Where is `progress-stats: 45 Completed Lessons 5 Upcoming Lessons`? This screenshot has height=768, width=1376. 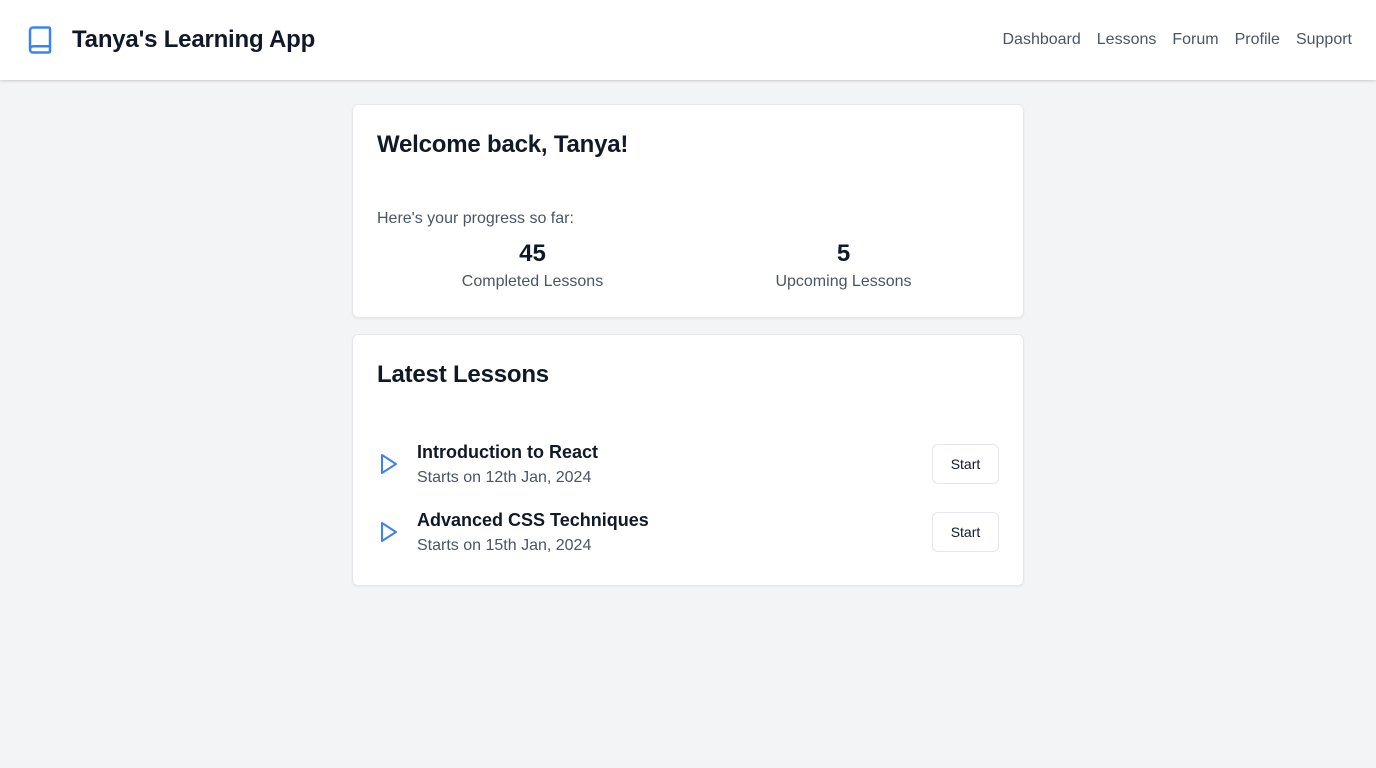
progress-stats: 45 Completed Lessons 5 Upcoming Lessons is located at coordinates (688, 266).